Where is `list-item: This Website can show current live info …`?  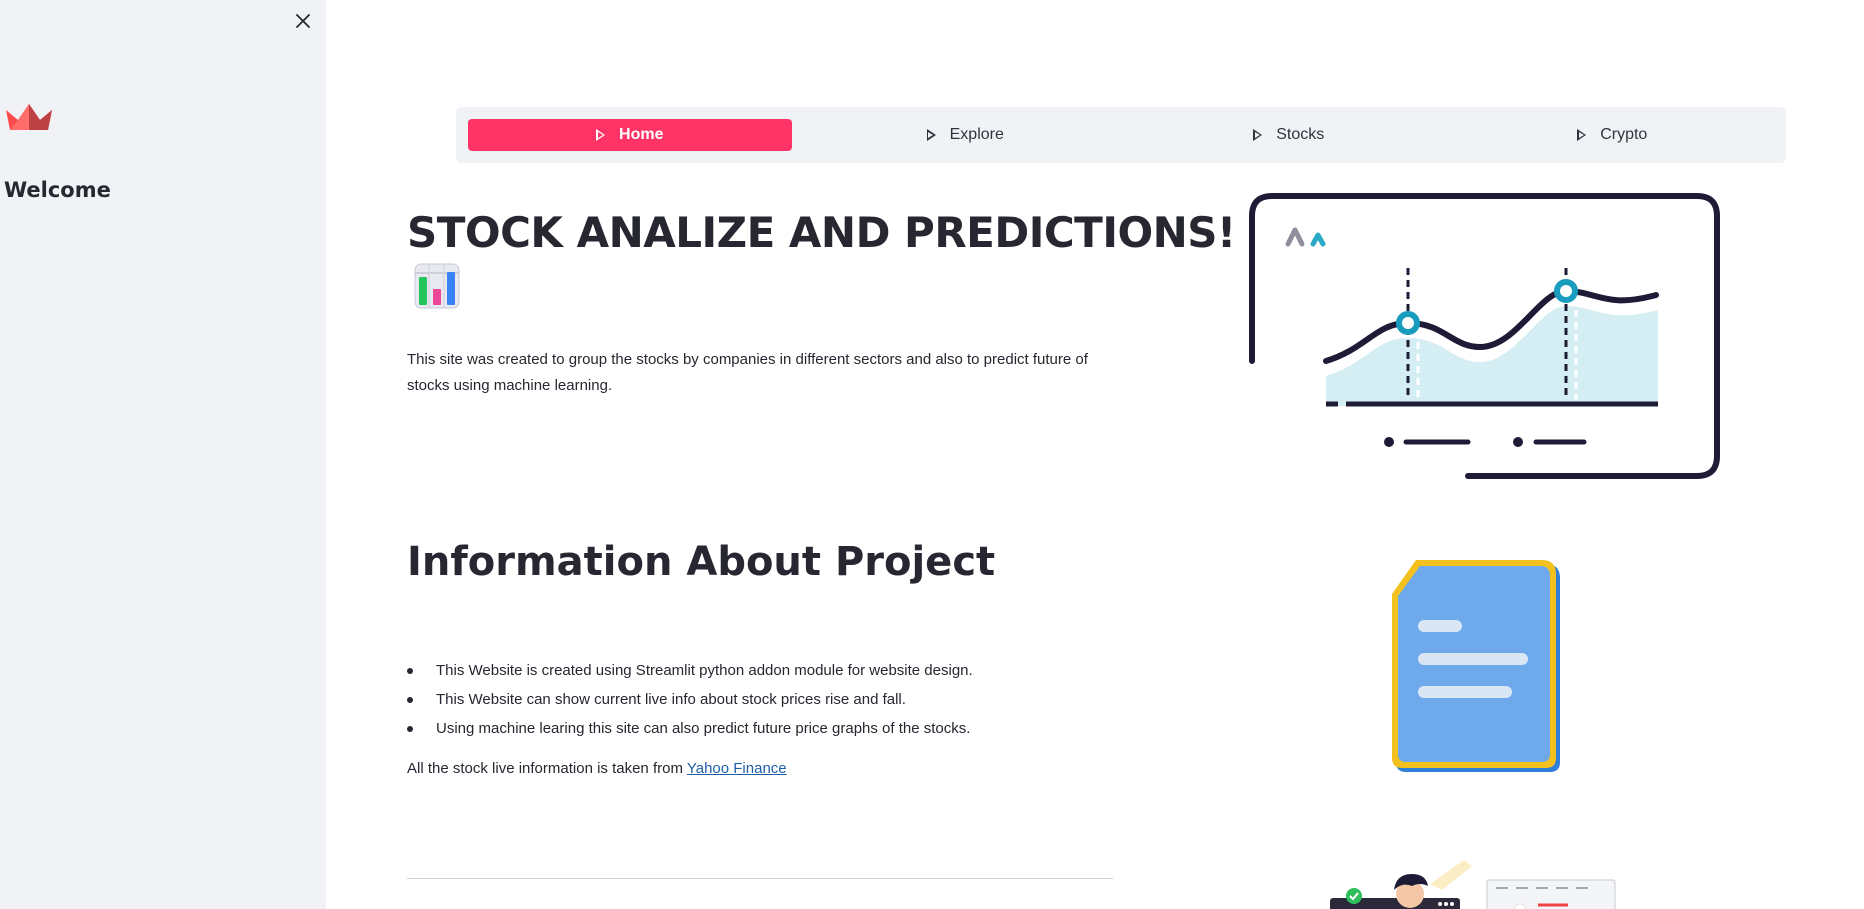 list-item: This Website can show current live info … is located at coordinates (690, 699).